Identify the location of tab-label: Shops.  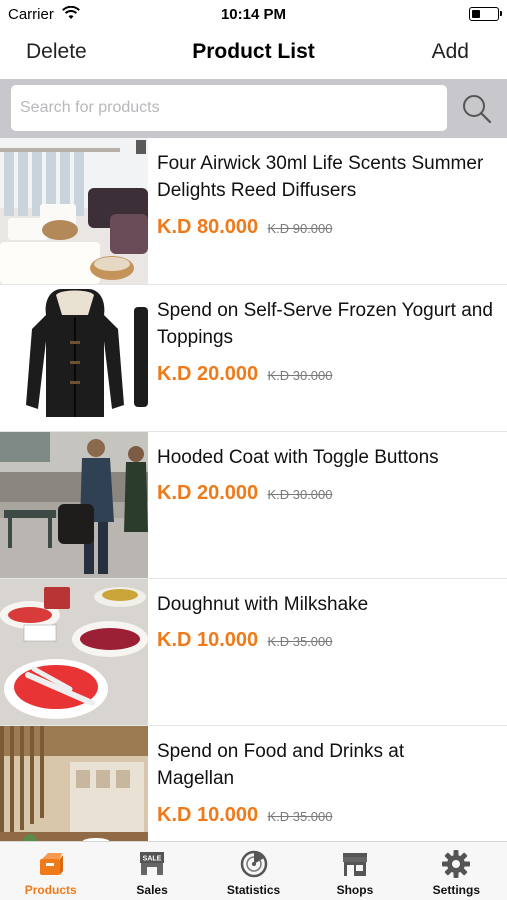
(355, 890).